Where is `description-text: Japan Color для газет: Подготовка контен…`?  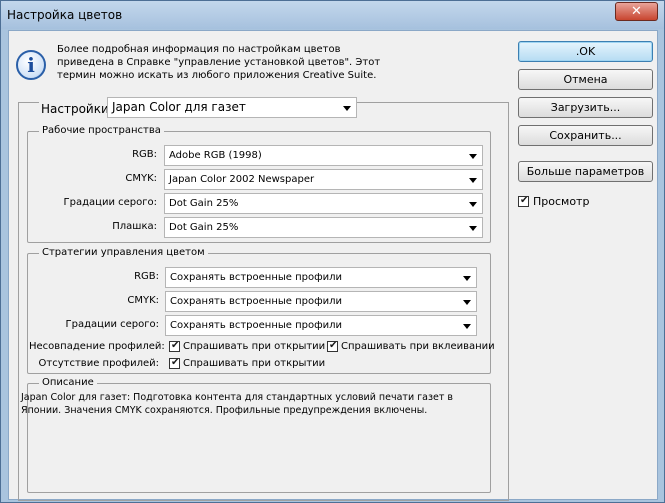
description-text: Japan Color для газет: Подготовка контен… is located at coordinates (256, 404).